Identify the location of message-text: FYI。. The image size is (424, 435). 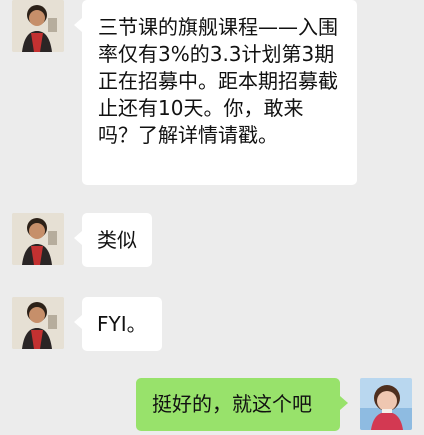
(122, 324).